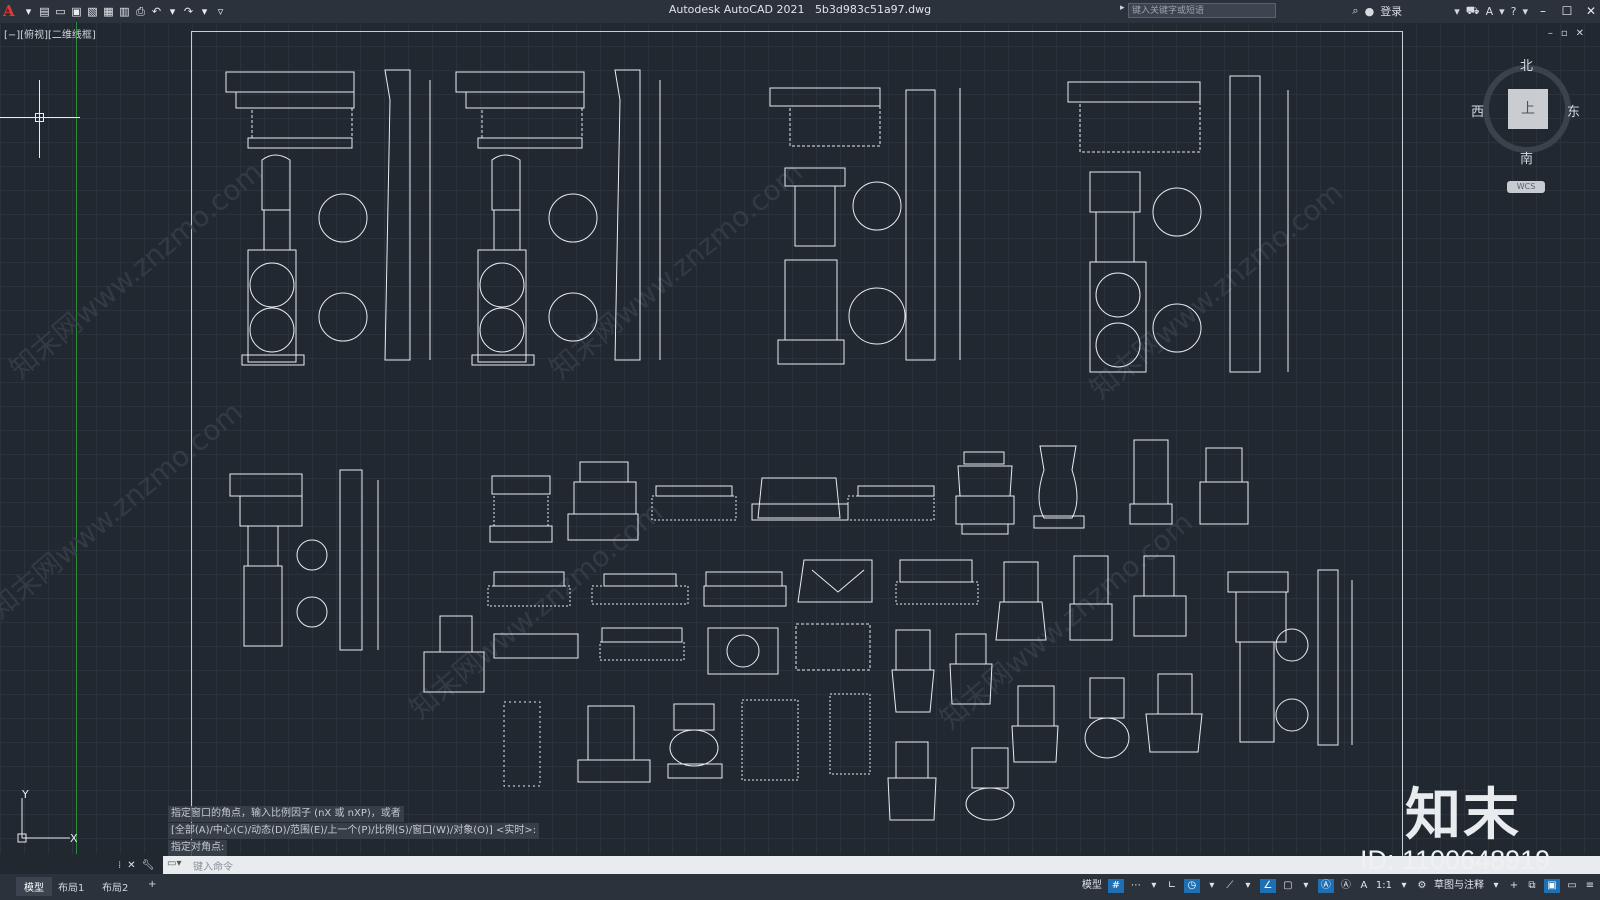 The width and height of the screenshot is (1600, 900). Describe the element at coordinates (1288, 886) in the screenshot. I see `object-snap-icon: ▢` at that location.